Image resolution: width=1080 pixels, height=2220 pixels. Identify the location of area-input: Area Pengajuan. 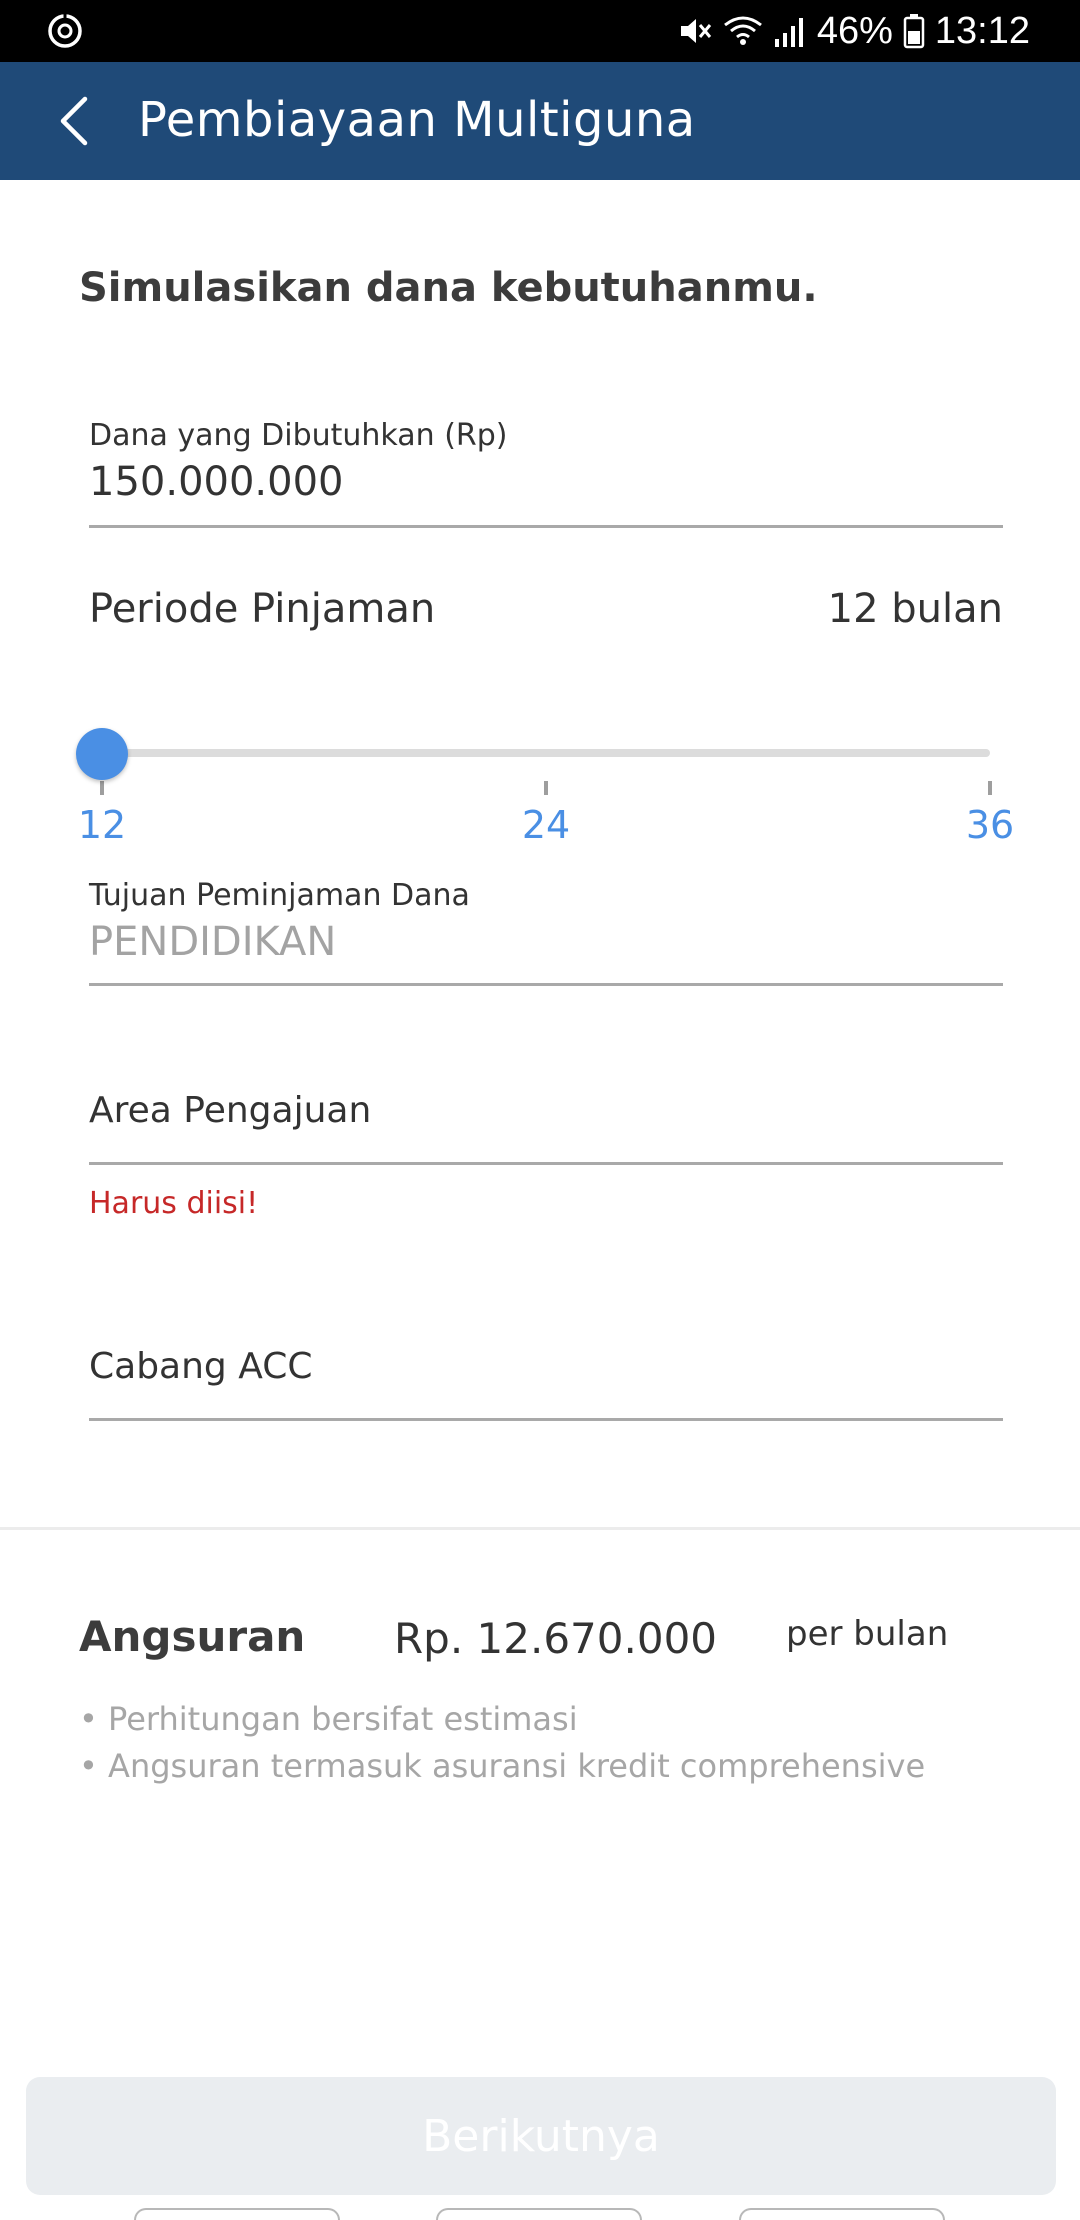
(546, 1110).